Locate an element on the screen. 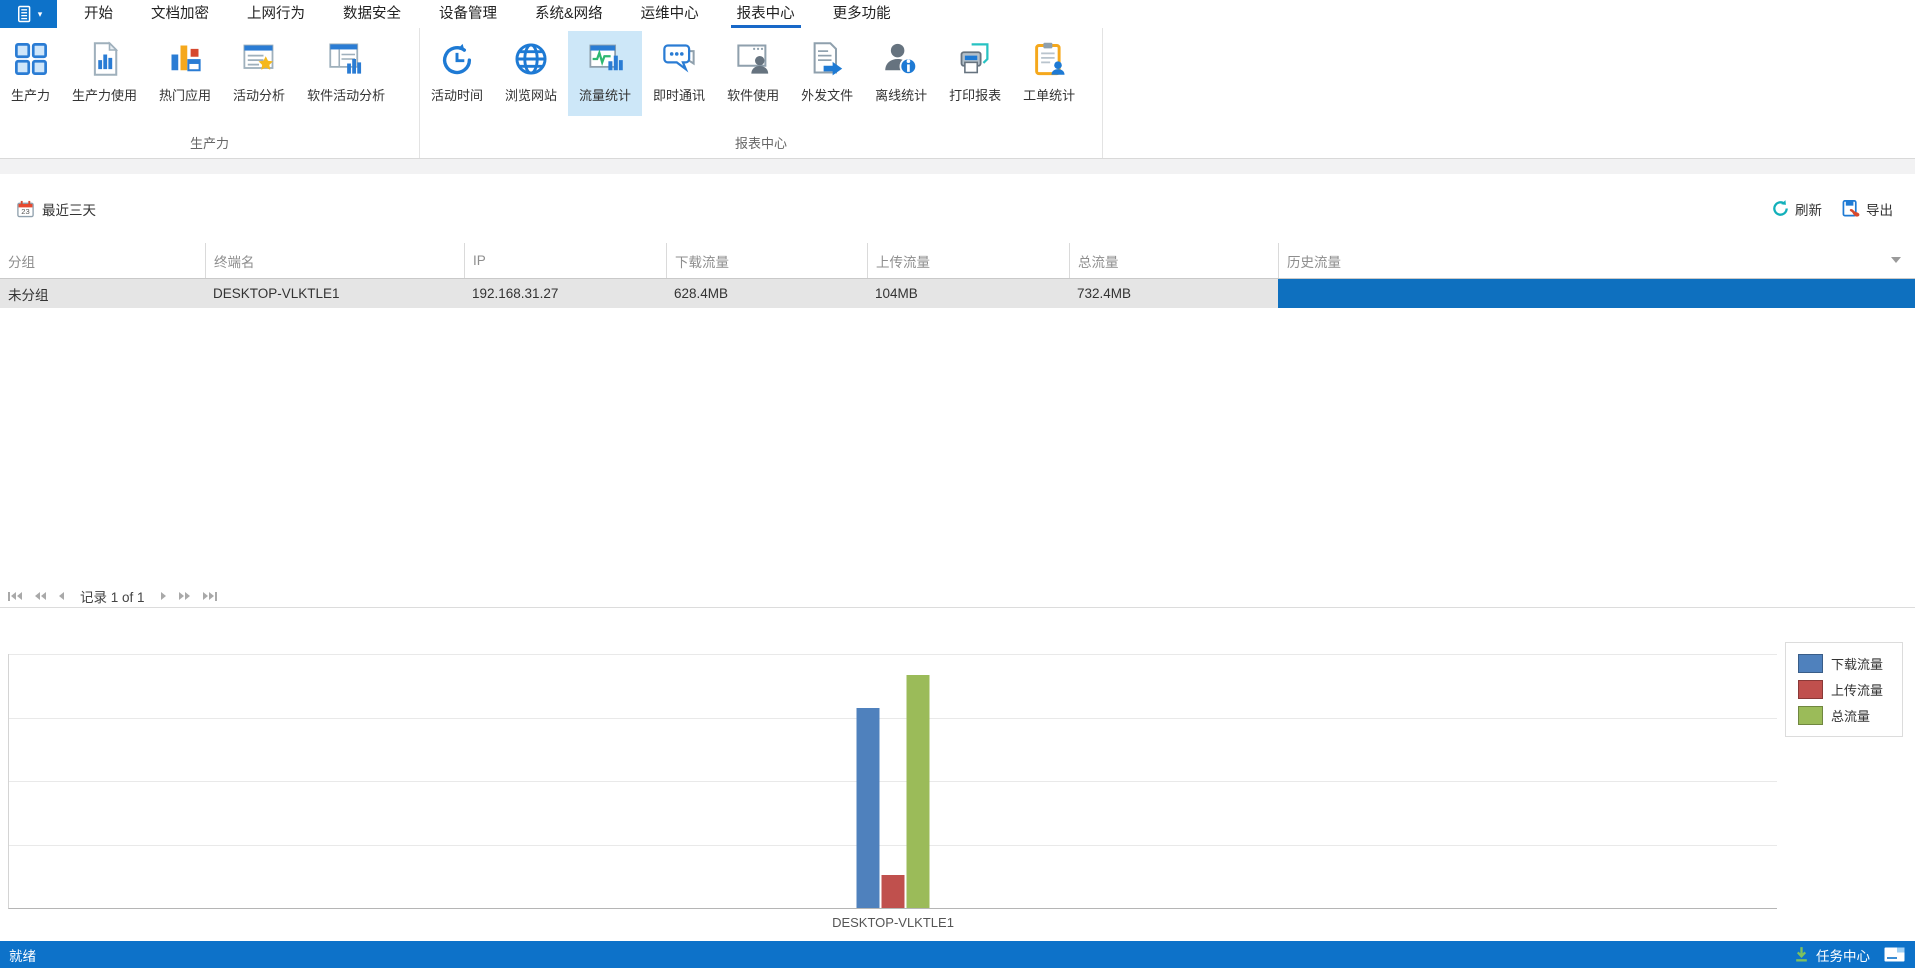 Image resolution: width=1915 pixels, height=968 pixels. status-bar-right: 任务中心 is located at coordinates (1849, 955).